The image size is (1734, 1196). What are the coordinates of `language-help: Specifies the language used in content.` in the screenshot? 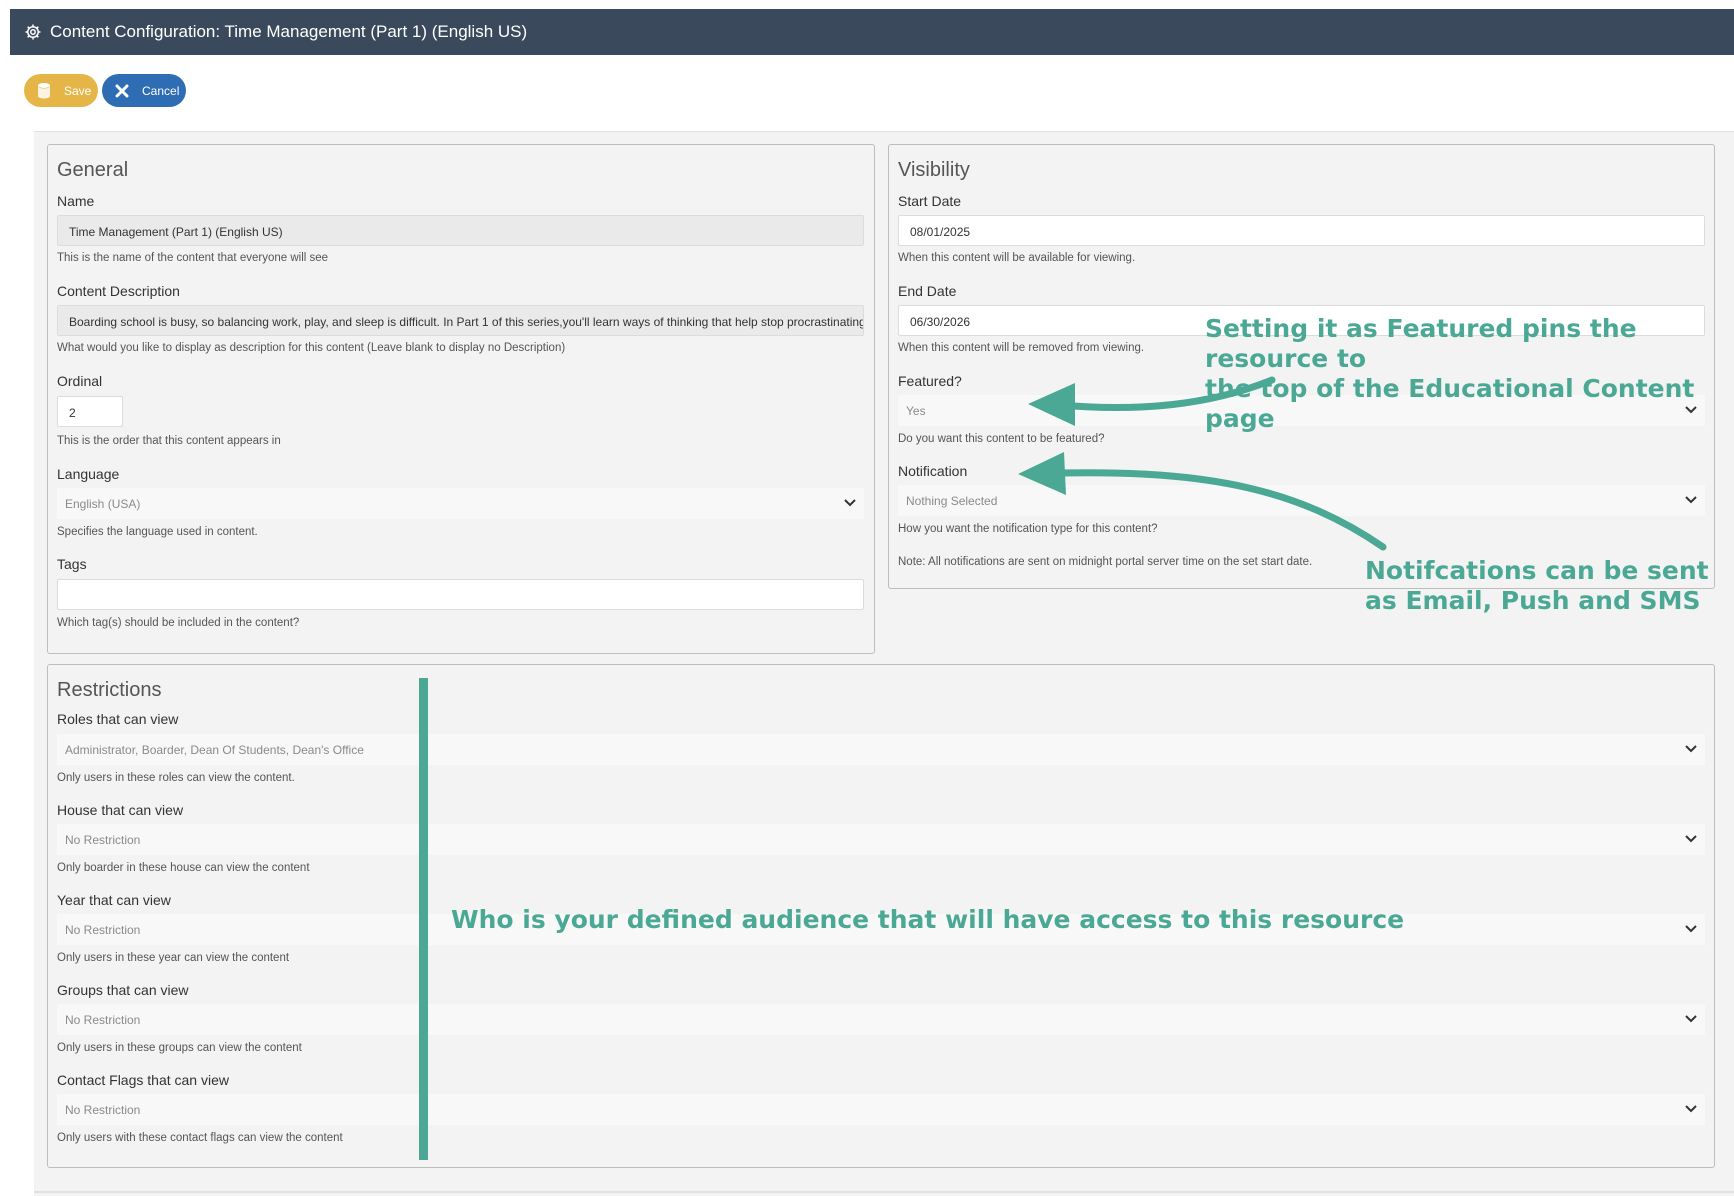 It's located at (157, 532).